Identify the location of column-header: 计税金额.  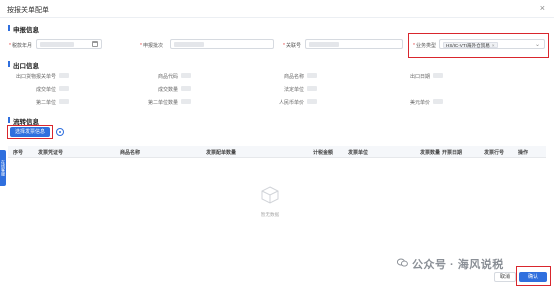
(323, 153).